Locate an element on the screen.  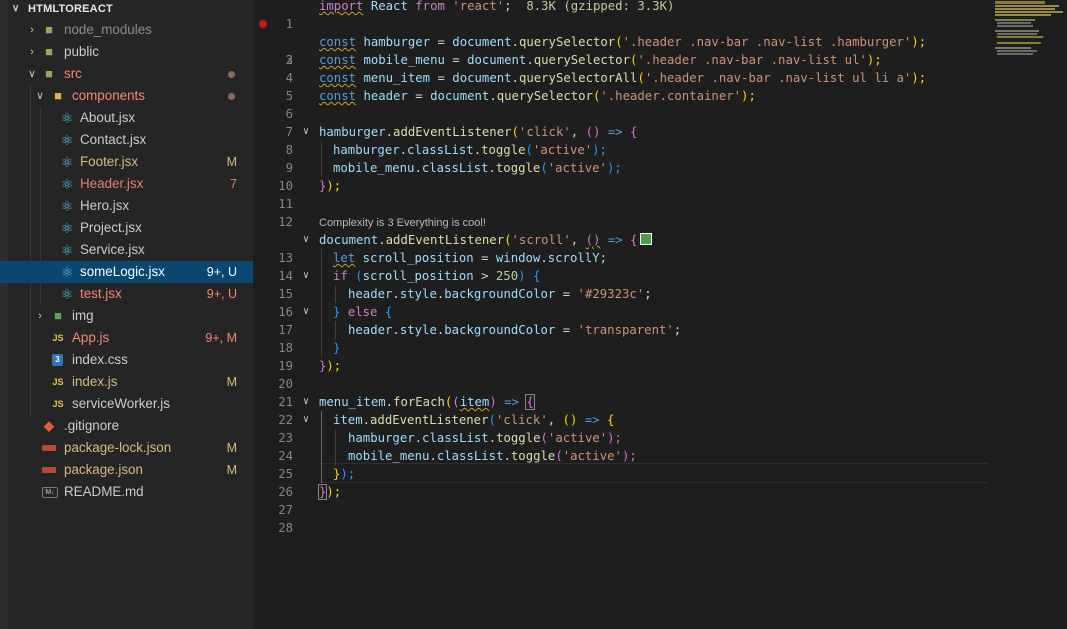
code-line: 19 } is located at coordinates (660, 356).